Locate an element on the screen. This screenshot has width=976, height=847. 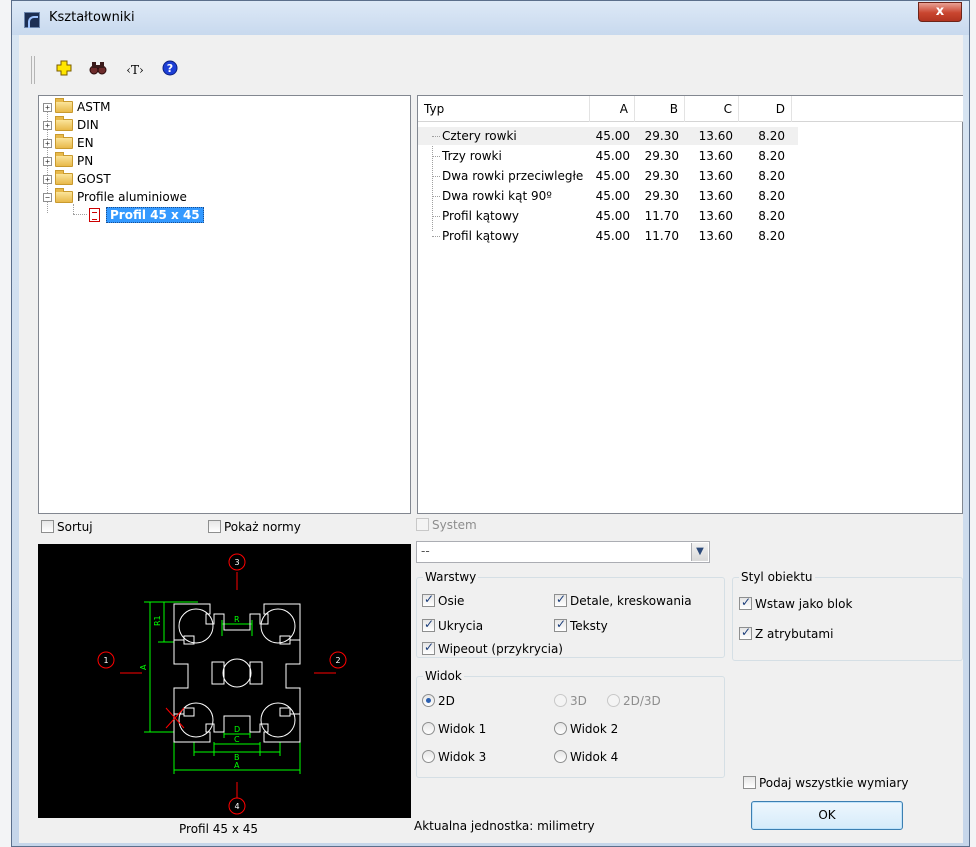
widok-1-radio: Widok 1 is located at coordinates (454, 729).